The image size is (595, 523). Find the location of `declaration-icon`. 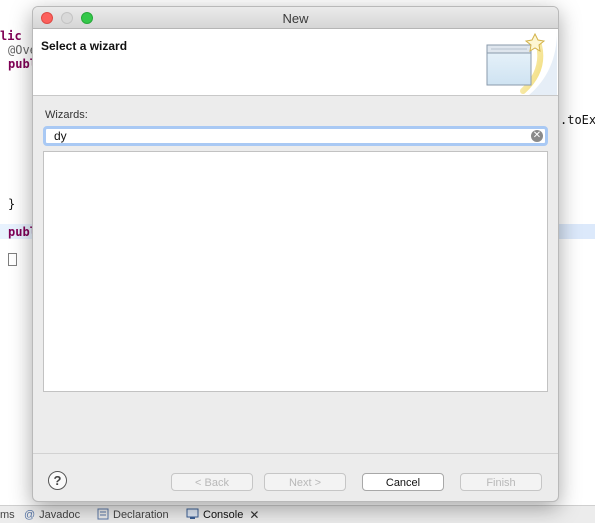

declaration-icon is located at coordinates (103, 515).